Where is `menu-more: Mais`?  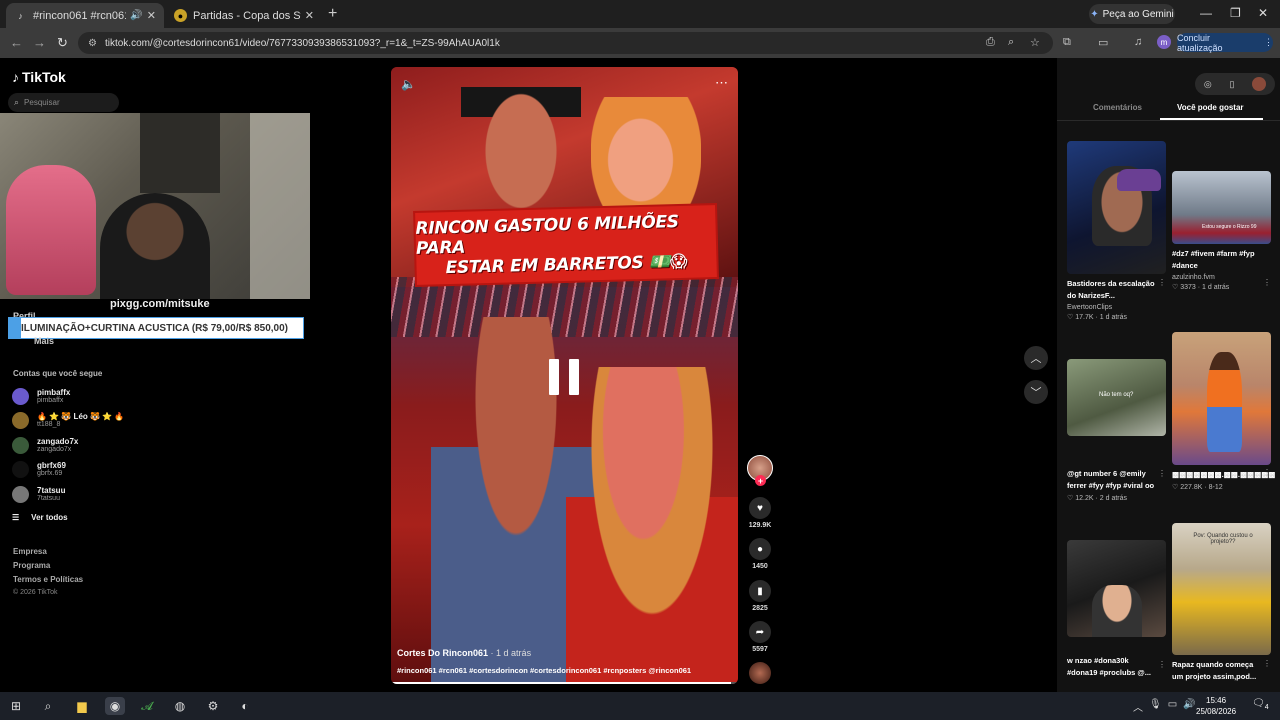
menu-more: Mais is located at coordinates (44, 341).